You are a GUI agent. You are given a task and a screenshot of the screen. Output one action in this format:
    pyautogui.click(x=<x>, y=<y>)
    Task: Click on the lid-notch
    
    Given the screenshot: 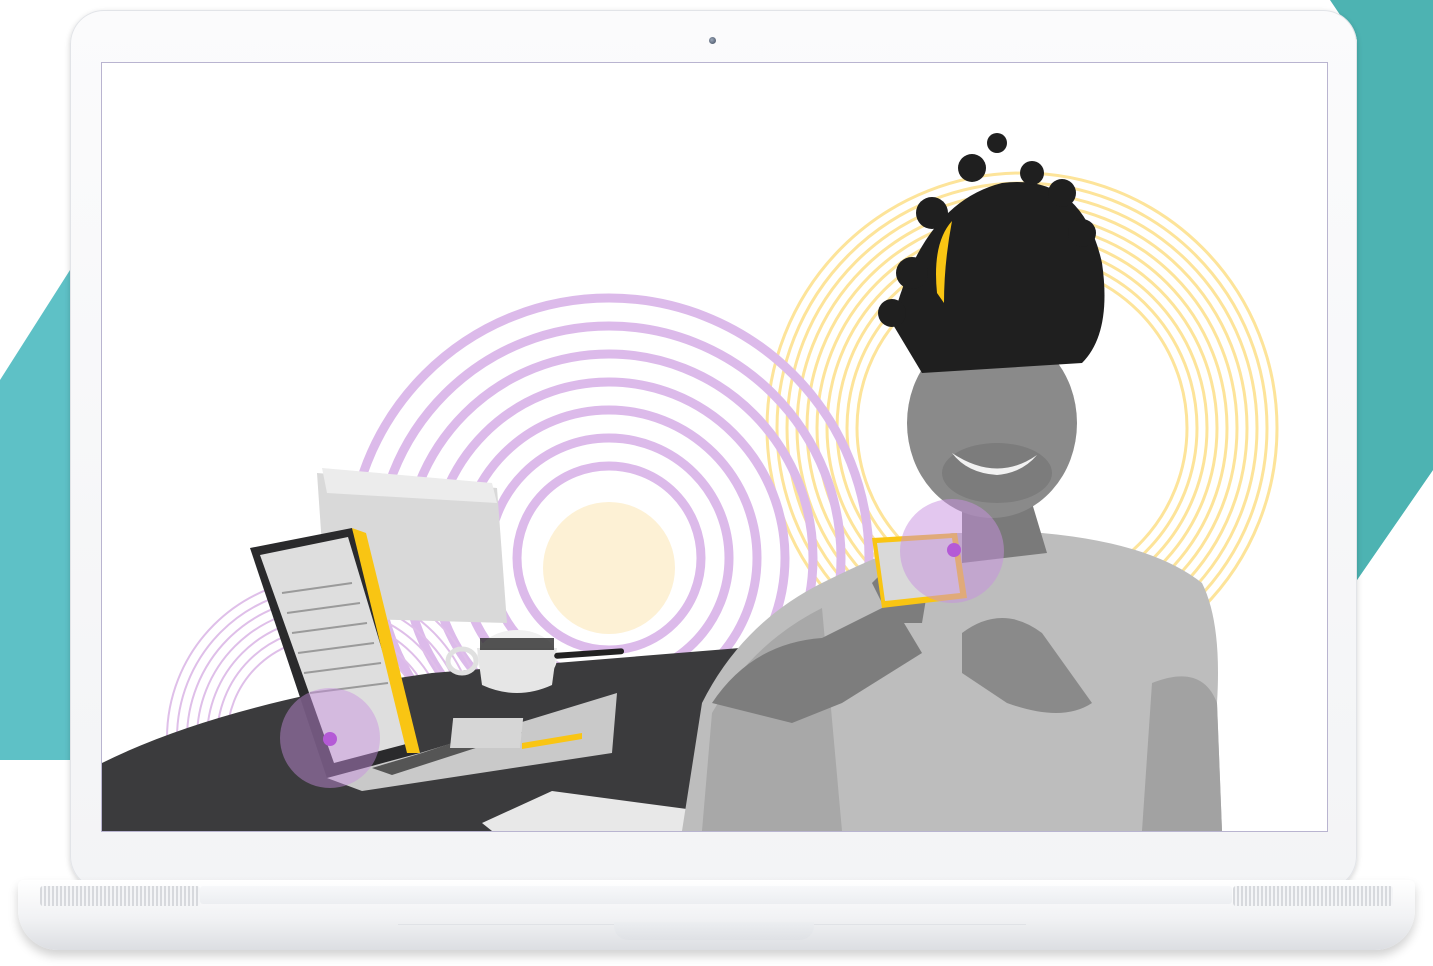 What is the action you would take?
    pyautogui.click(x=714, y=931)
    